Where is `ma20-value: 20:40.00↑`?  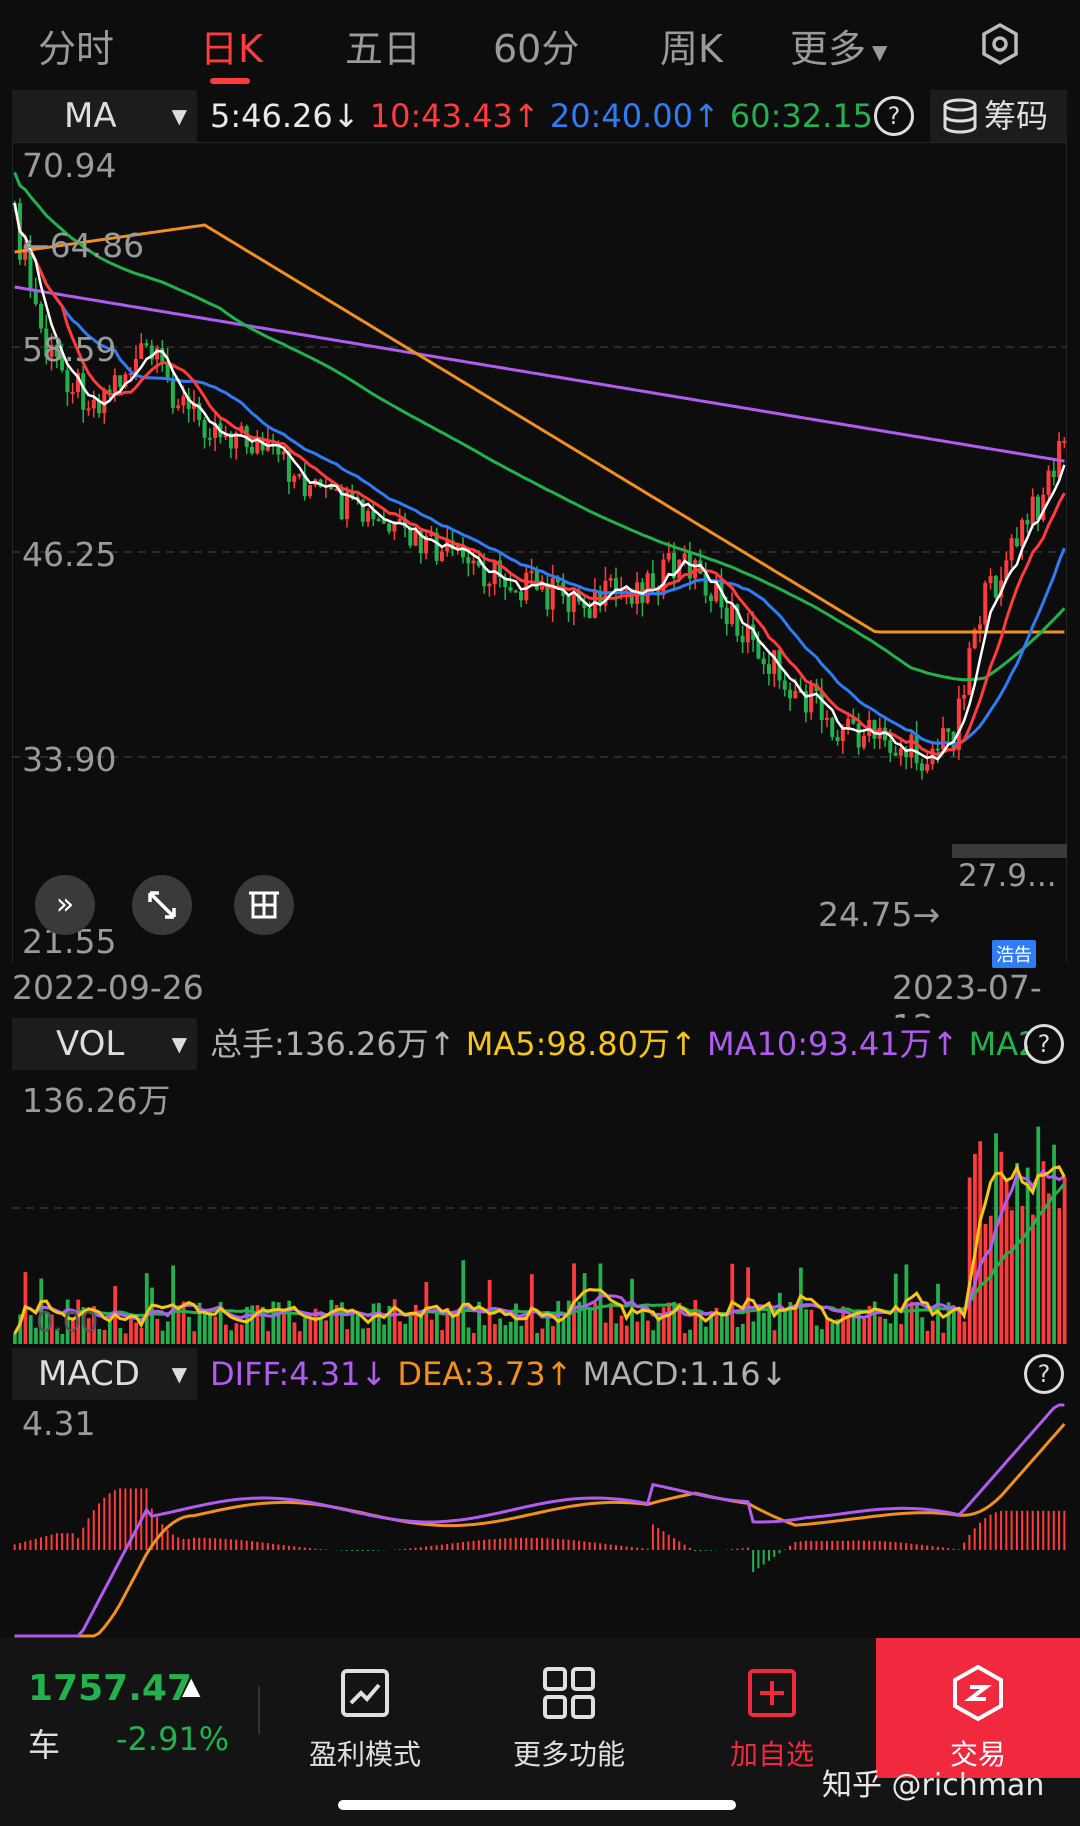 ma20-value: 20:40.00↑ is located at coordinates (634, 116).